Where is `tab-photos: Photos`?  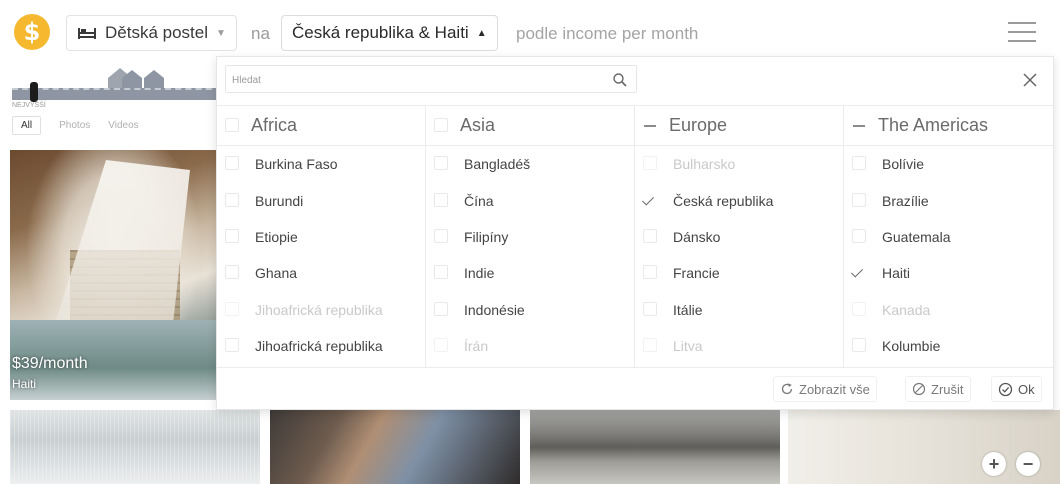
tab-photos: Photos is located at coordinates (74, 127).